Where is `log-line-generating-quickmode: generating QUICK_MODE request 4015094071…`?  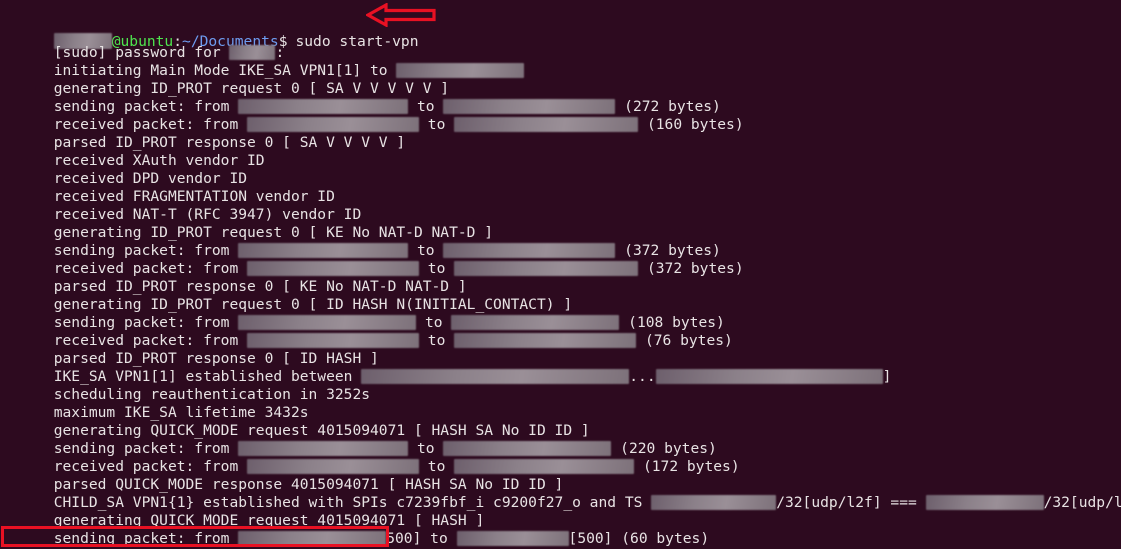 log-line-generating-quickmode: generating QUICK_MODE request 4015094071… is located at coordinates (560, 421).